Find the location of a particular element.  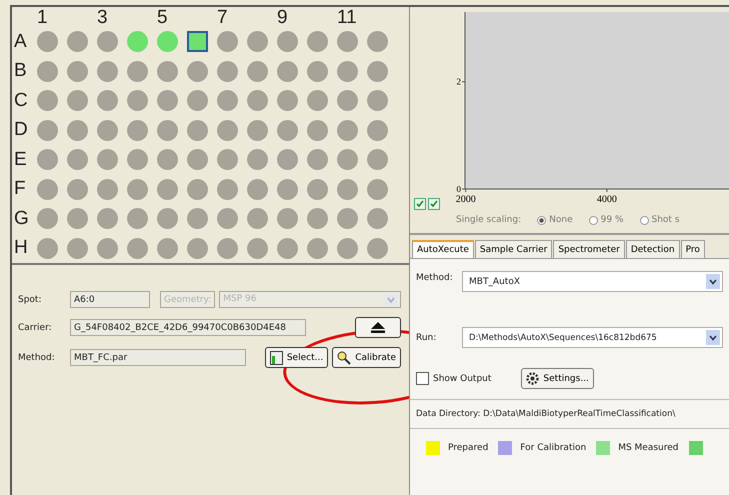

method-dropdown: MBT_AutoX is located at coordinates (592, 281).